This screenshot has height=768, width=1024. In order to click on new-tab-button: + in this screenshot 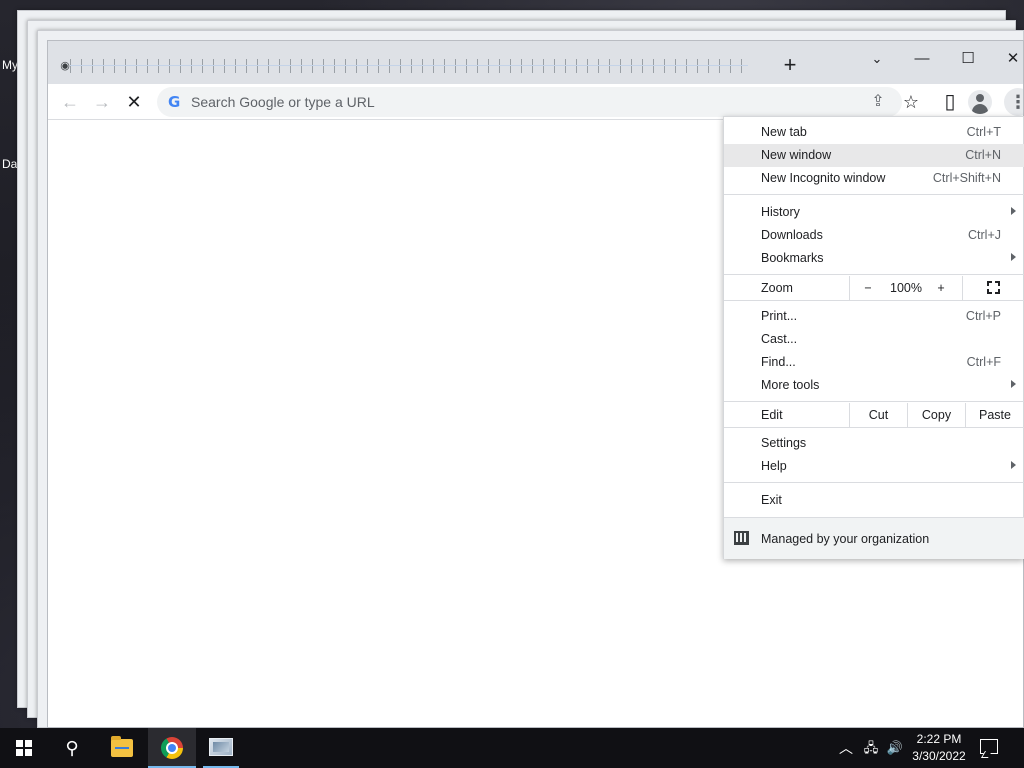, I will do `click(790, 66)`.